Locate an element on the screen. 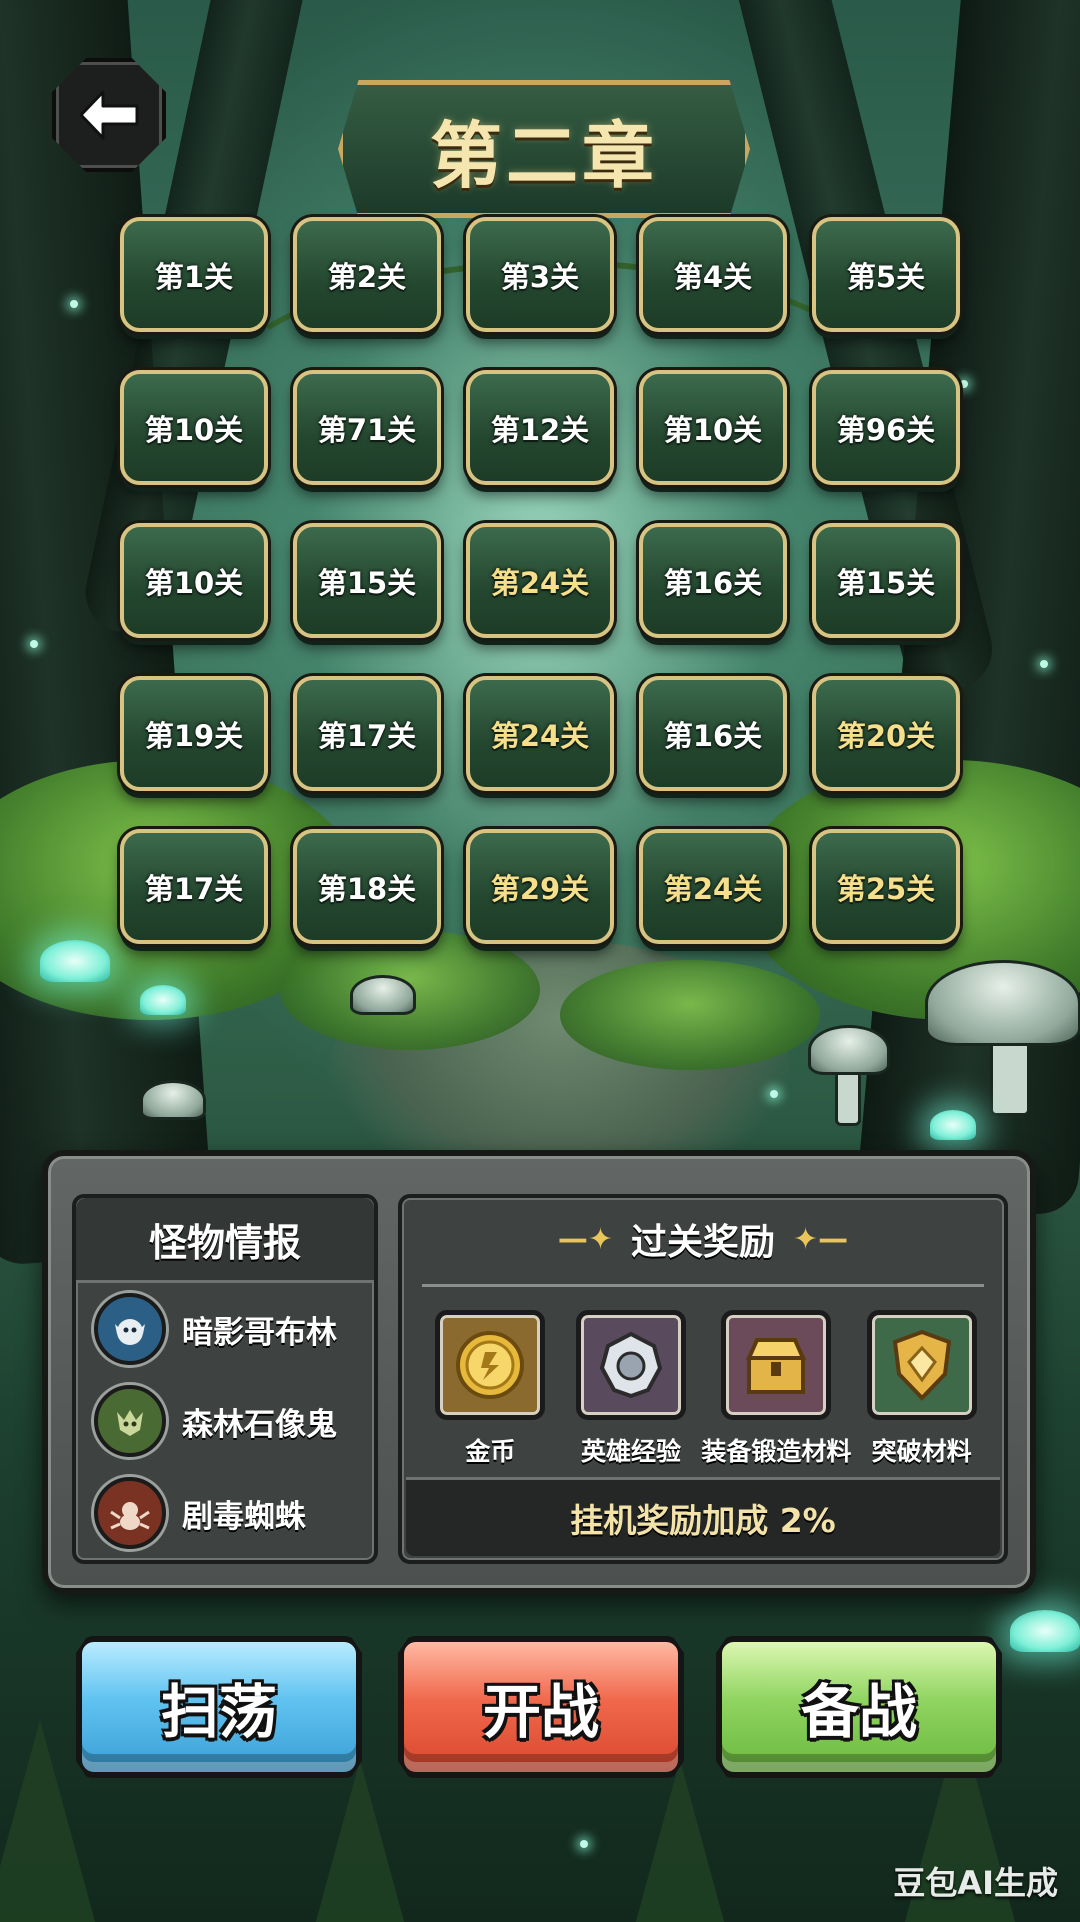  reward-item: 金币 is located at coordinates (490, 1389).